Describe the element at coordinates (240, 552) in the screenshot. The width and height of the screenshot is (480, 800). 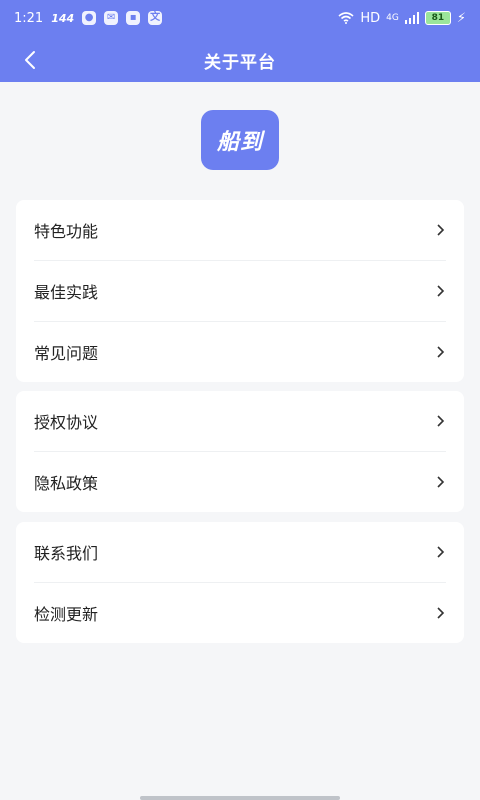
I see `menu-item-contact: 联系我们` at that location.